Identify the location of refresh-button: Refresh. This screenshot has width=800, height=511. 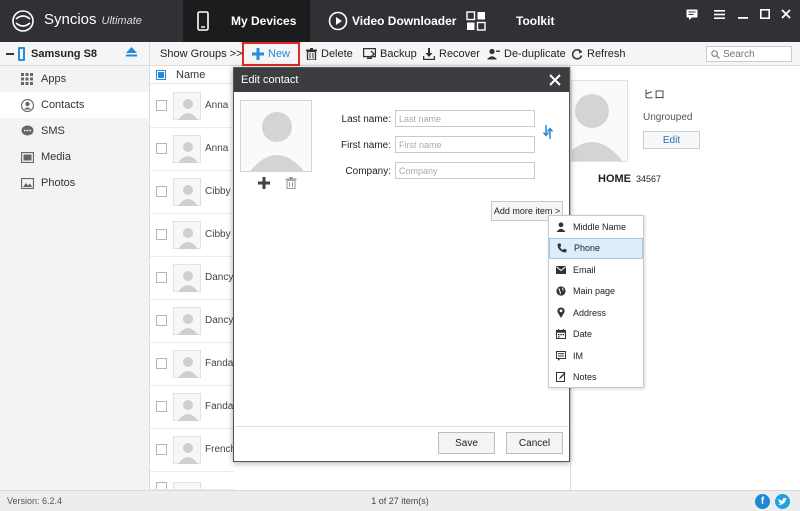
(598, 54).